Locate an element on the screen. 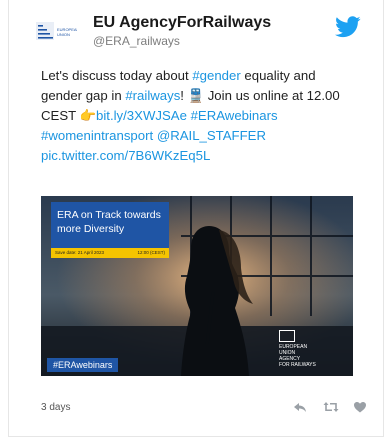 The height and width of the screenshot is (439, 392). eu-agency-logo: EUROPEAN UNION AGENCY FOR RAILWAYS is located at coordinates (311, 349).